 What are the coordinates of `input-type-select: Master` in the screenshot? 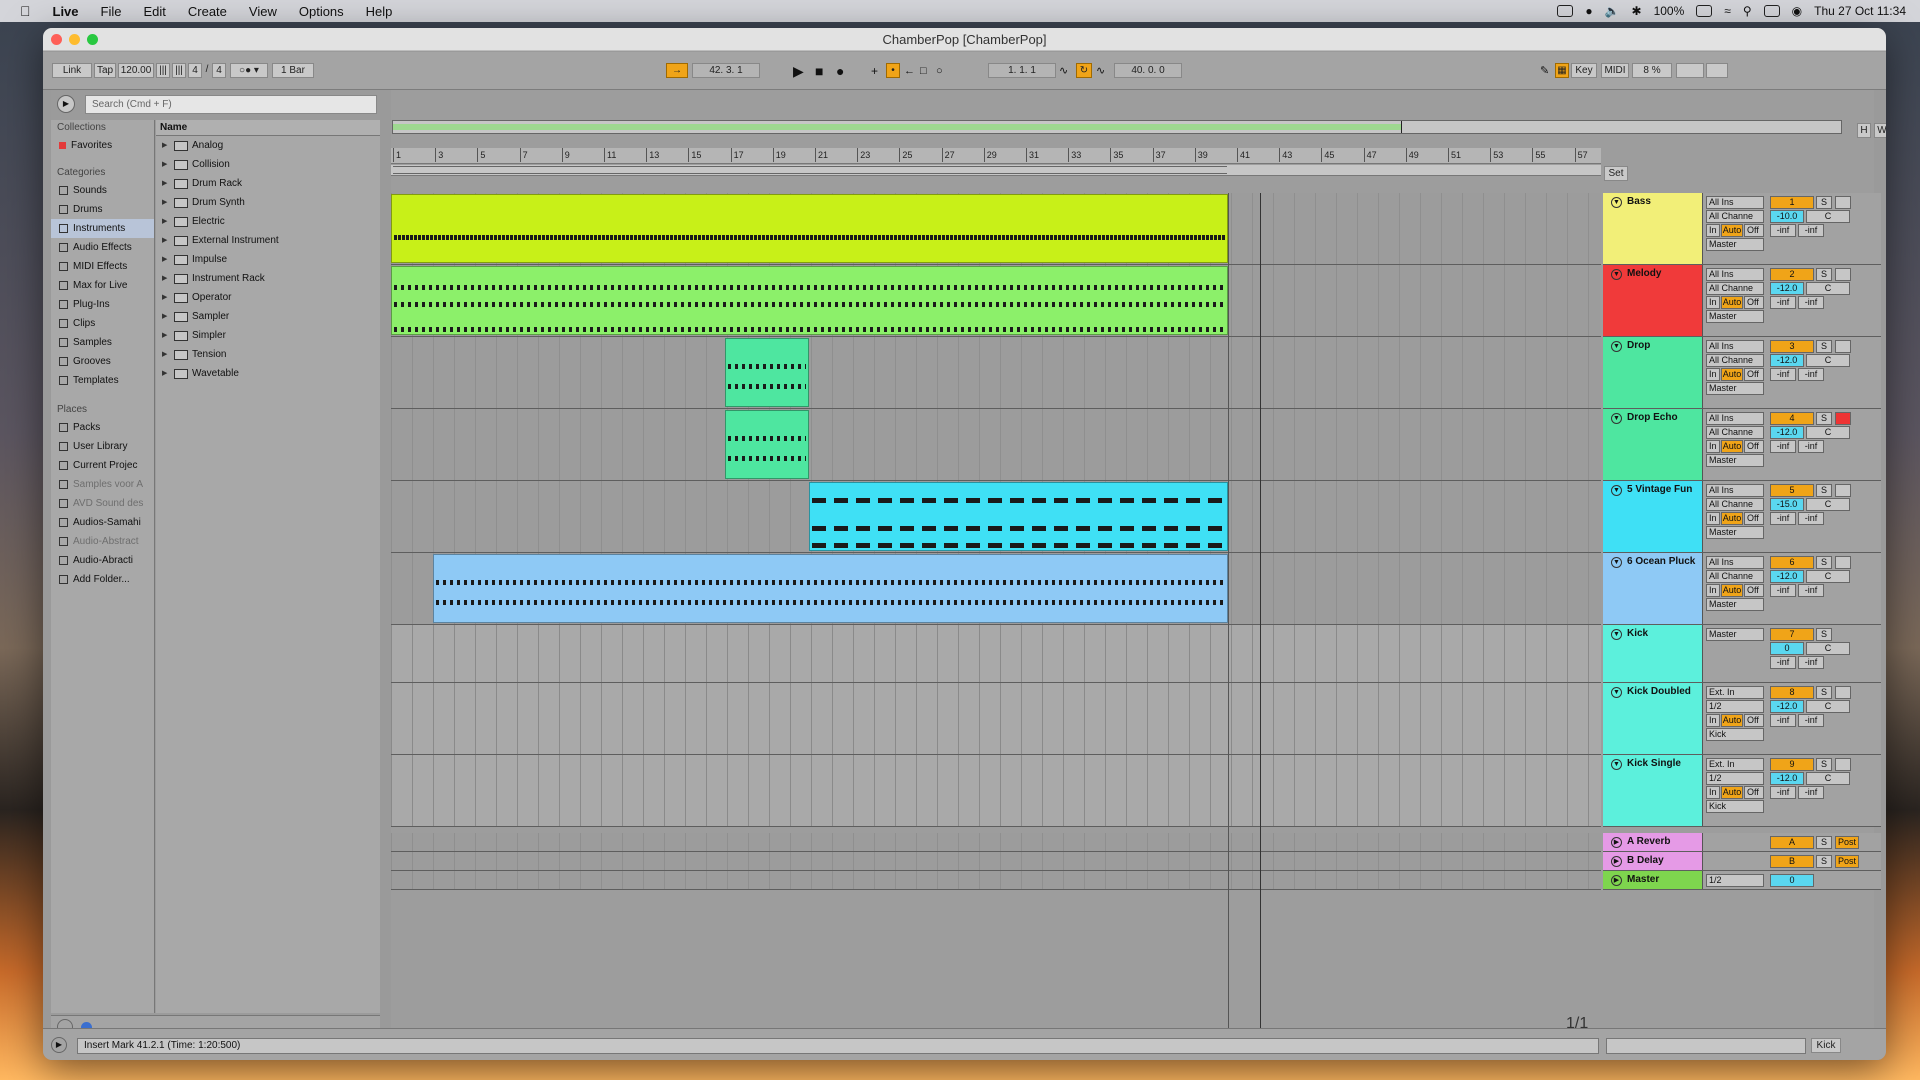 It's located at (1735, 634).